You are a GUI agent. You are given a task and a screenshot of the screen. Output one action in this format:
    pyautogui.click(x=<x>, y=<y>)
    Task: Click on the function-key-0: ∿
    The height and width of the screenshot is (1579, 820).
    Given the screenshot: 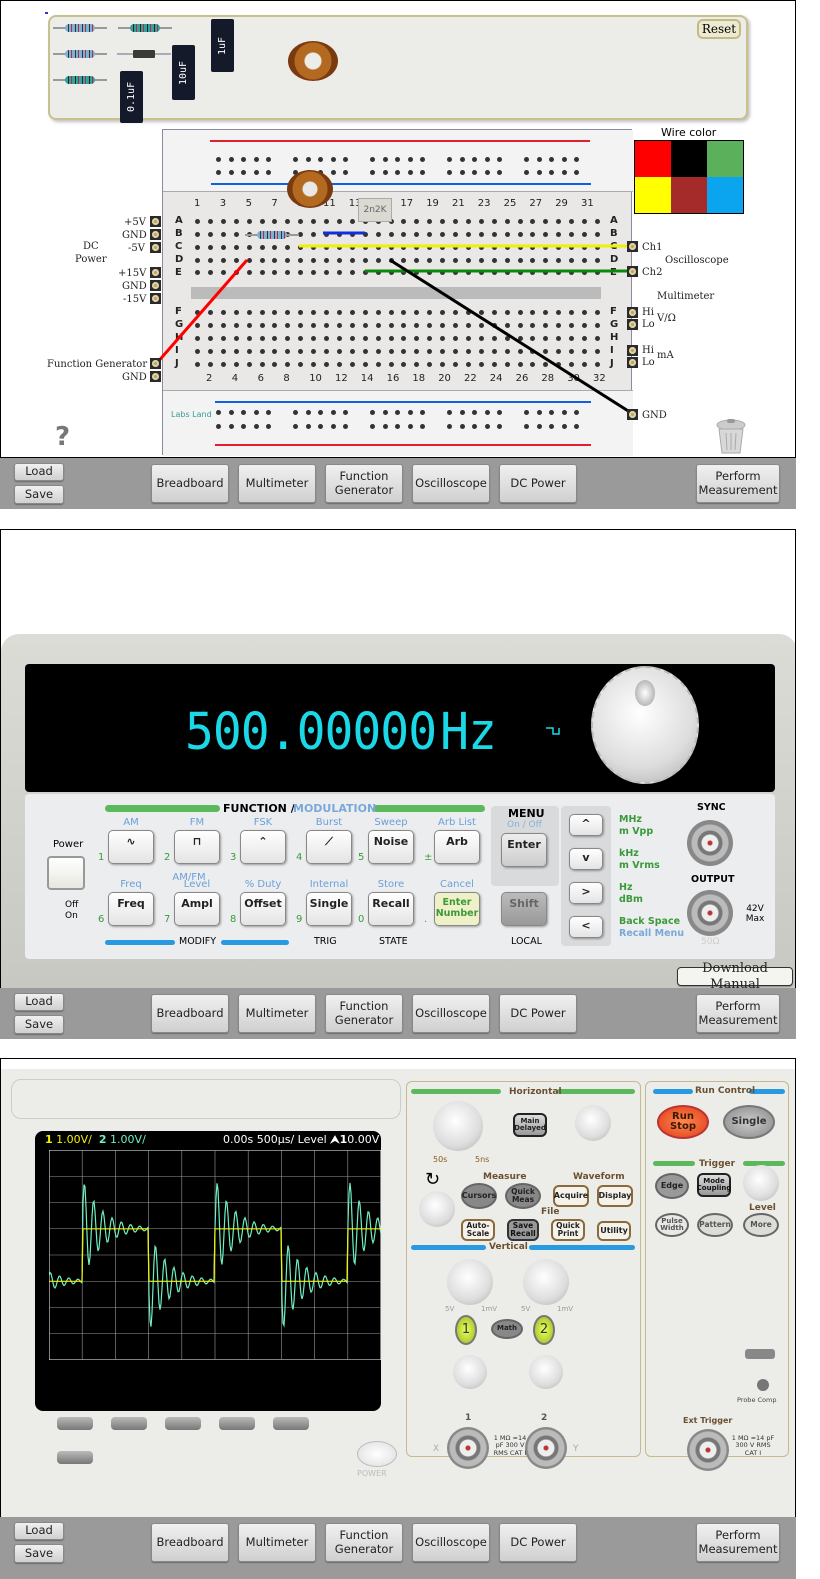 What is the action you would take?
    pyautogui.click(x=131, y=847)
    